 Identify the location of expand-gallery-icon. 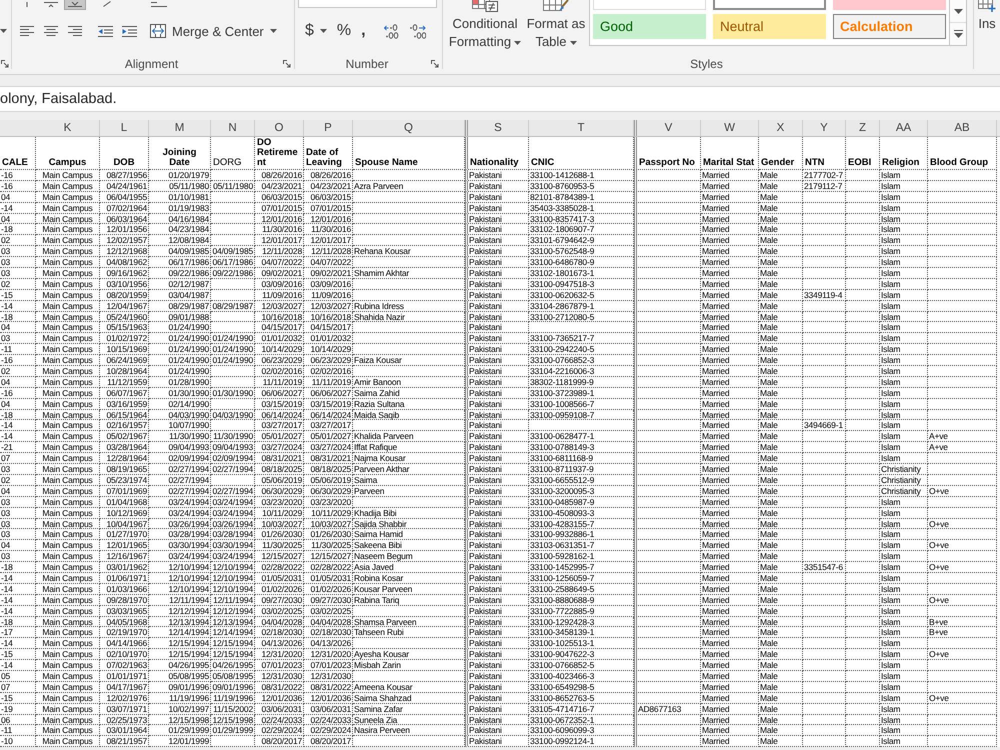
(958, 34).